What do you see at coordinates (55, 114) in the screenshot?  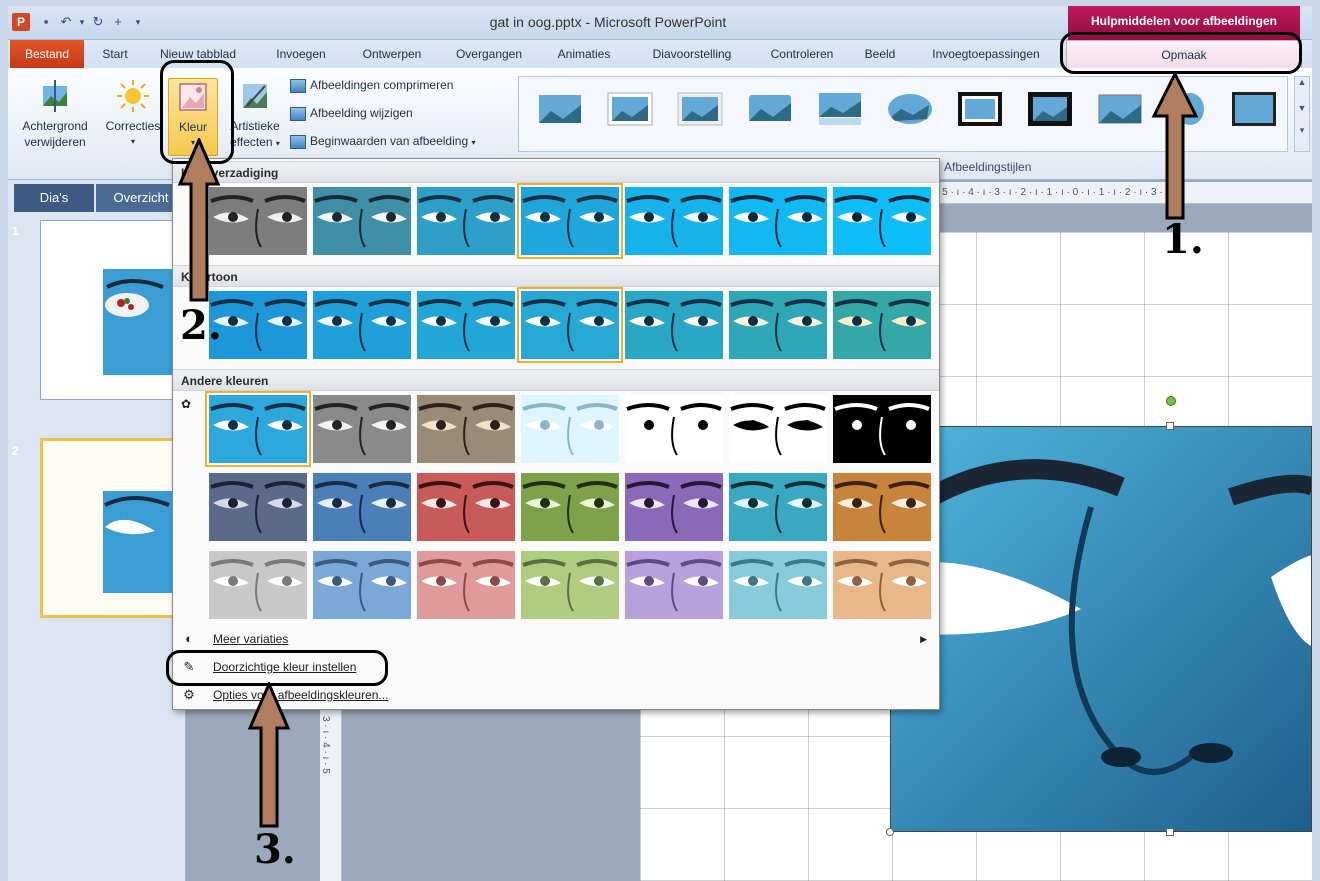 I see `remove-background-button: Achtergrond verwijderen` at bounding box center [55, 114].